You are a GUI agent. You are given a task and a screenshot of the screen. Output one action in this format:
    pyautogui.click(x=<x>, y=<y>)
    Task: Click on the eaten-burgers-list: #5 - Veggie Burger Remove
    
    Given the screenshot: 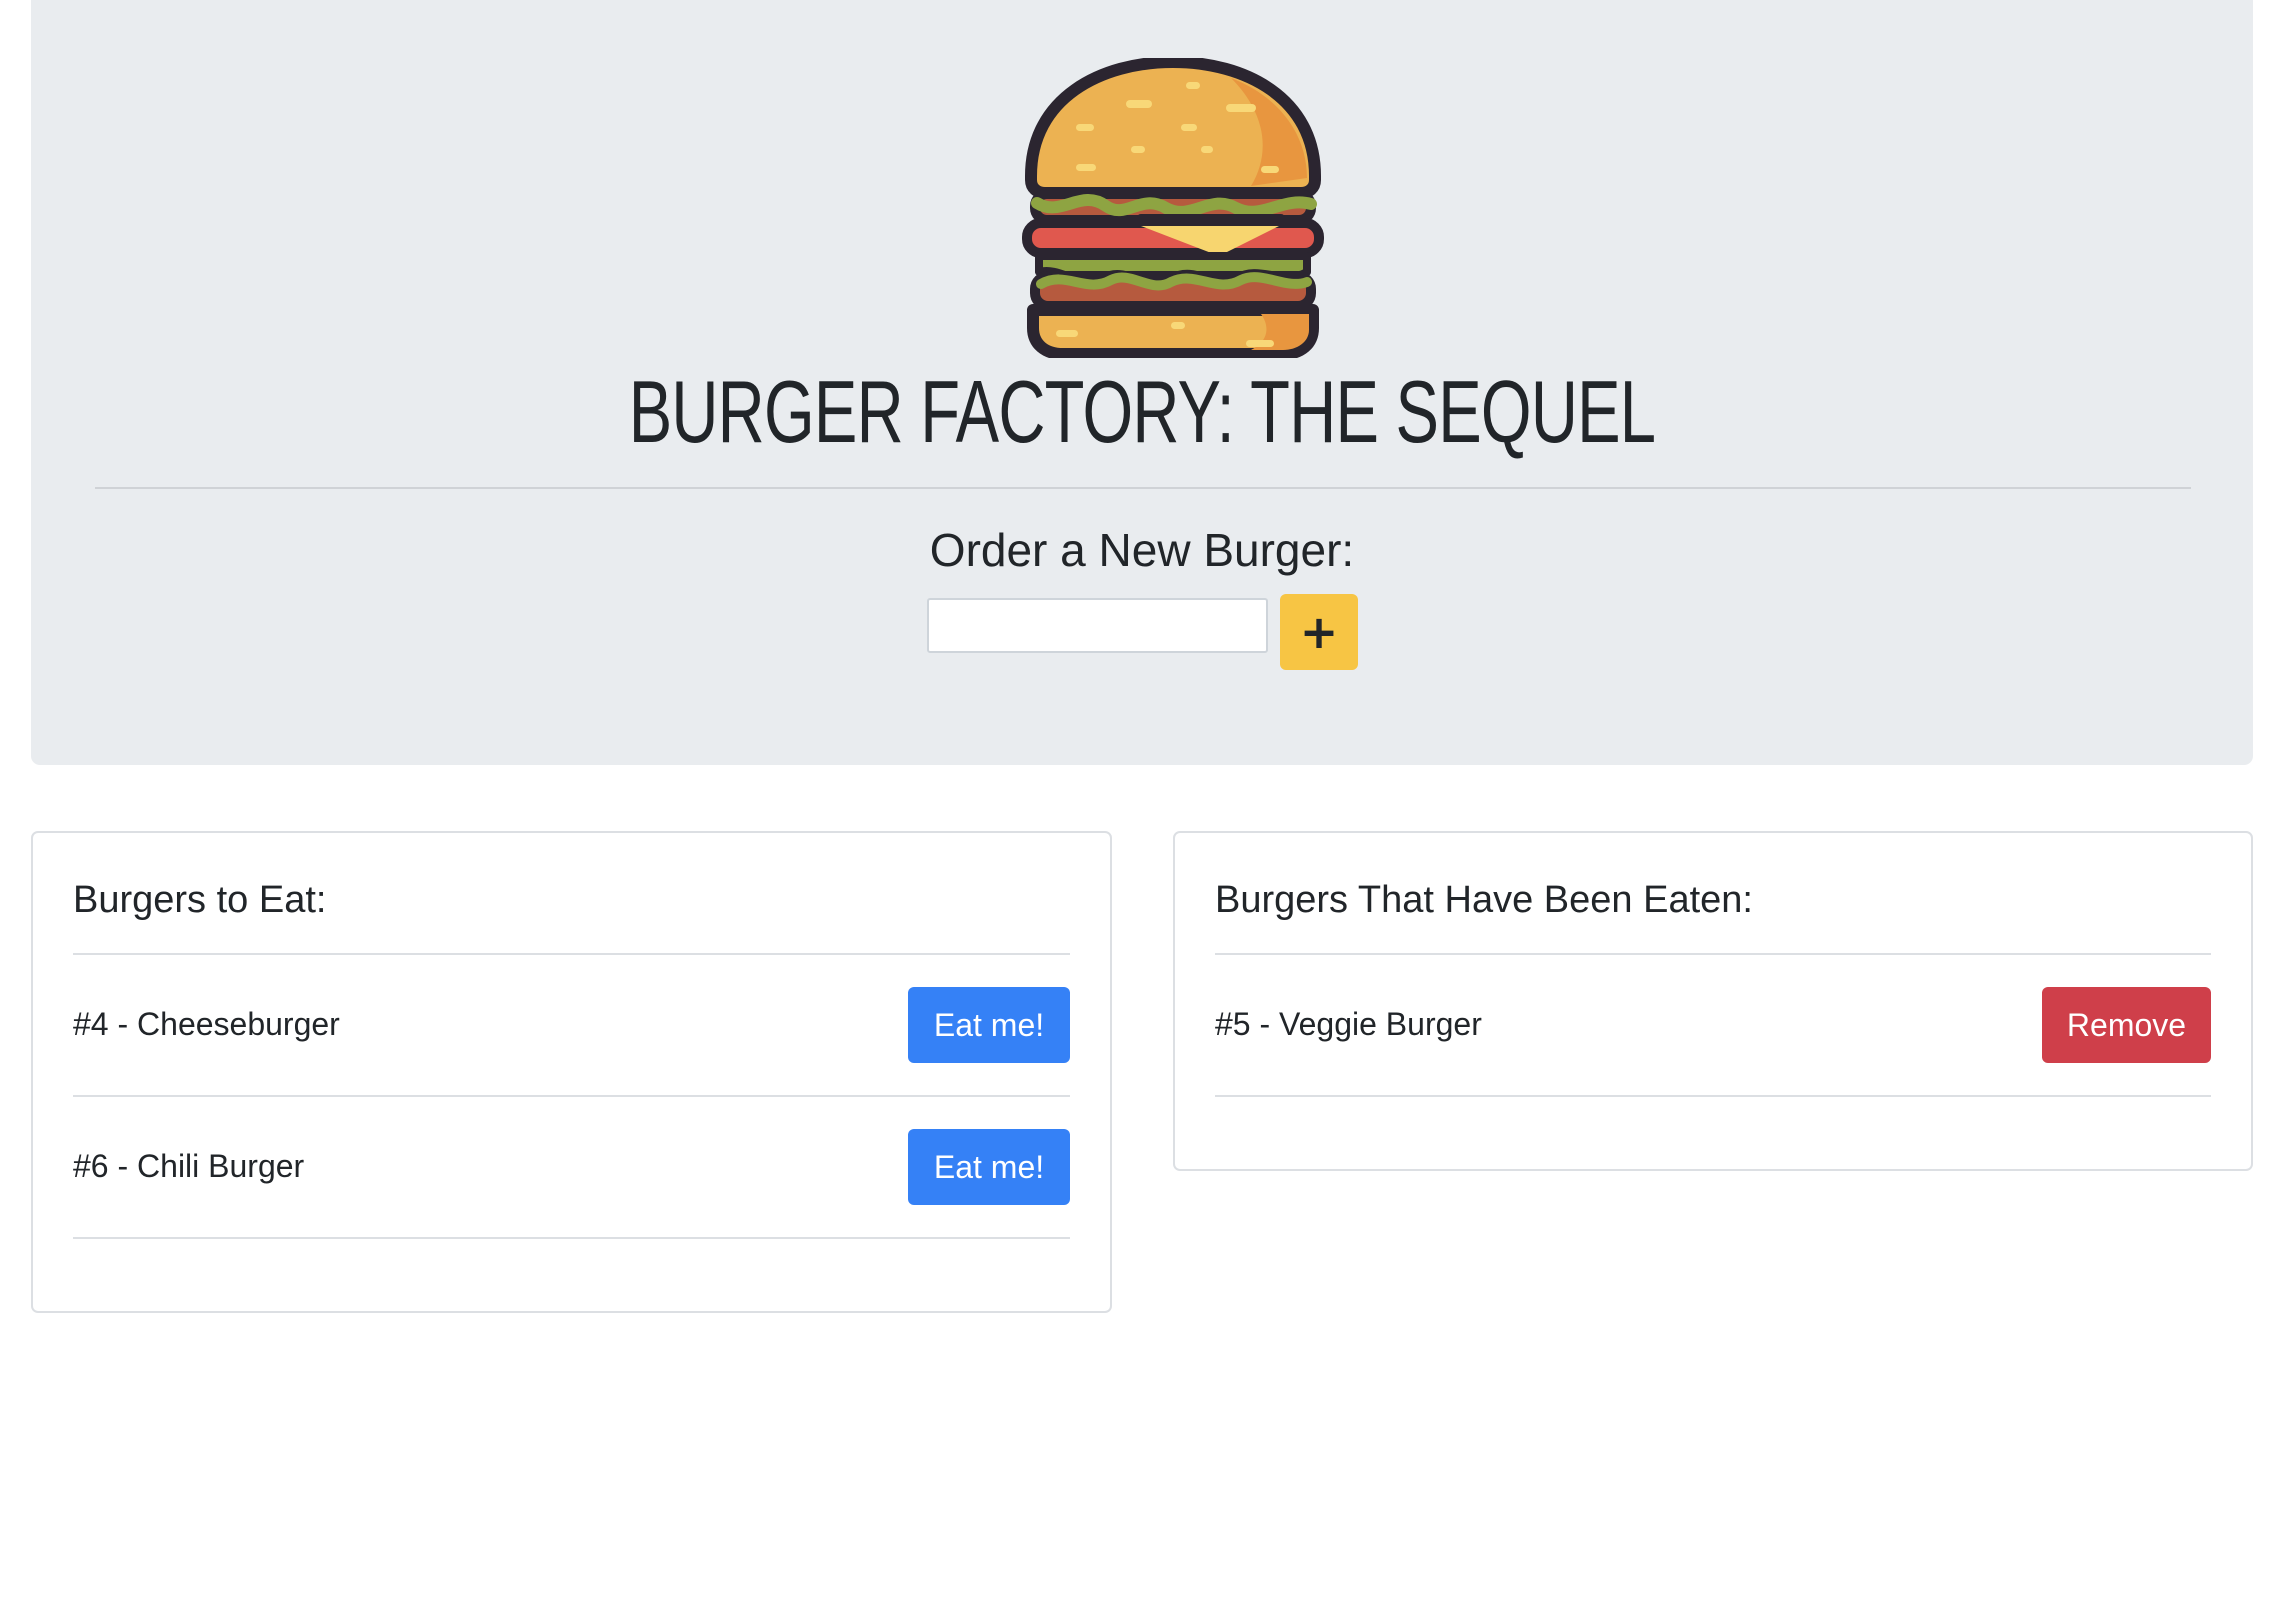 What is the action you would take?
    pyautogui.click(x=1713, y=1025)
    